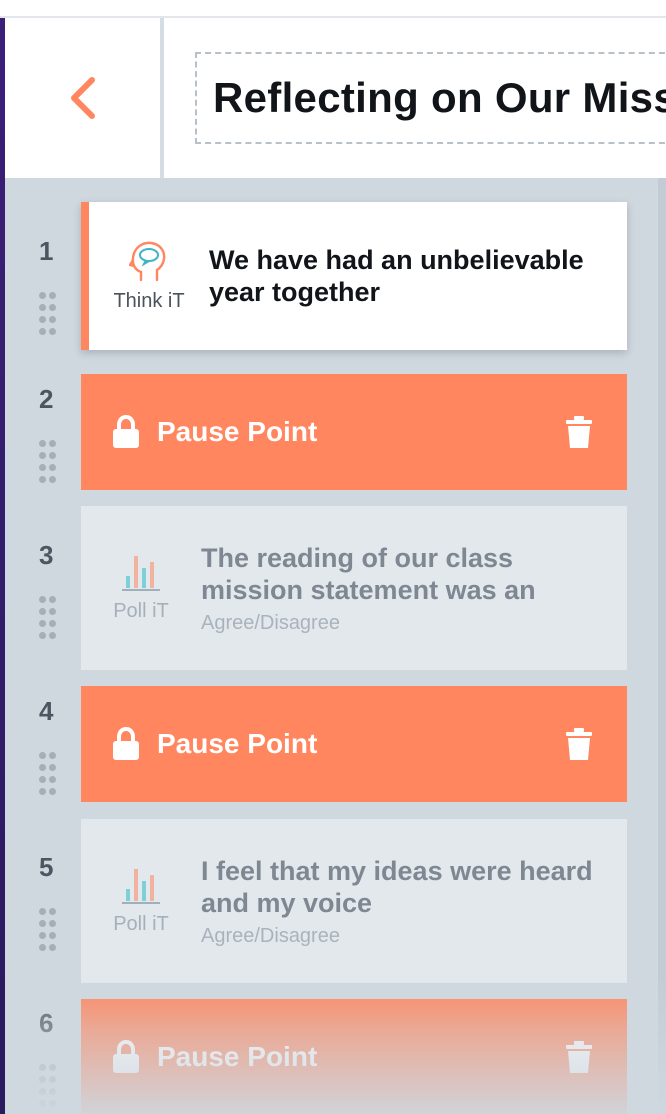 Image resolution: width=666 pixels, height=1114 pixels. I want to click on editor-header: Reflecting on Our Mission Statement, so click(335, 98).